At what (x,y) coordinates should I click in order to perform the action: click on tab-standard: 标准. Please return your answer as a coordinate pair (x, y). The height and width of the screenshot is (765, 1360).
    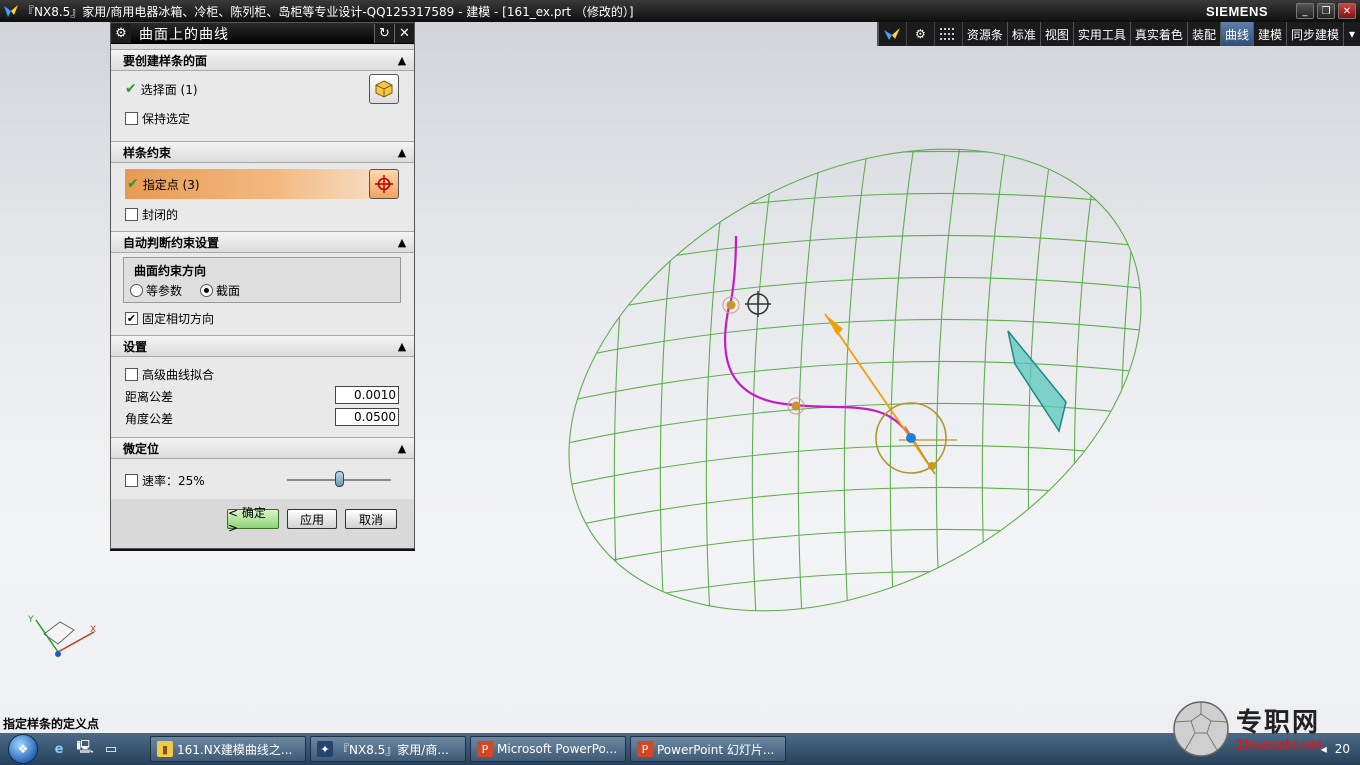
    Looking at the image, I should click on (1024, 34).